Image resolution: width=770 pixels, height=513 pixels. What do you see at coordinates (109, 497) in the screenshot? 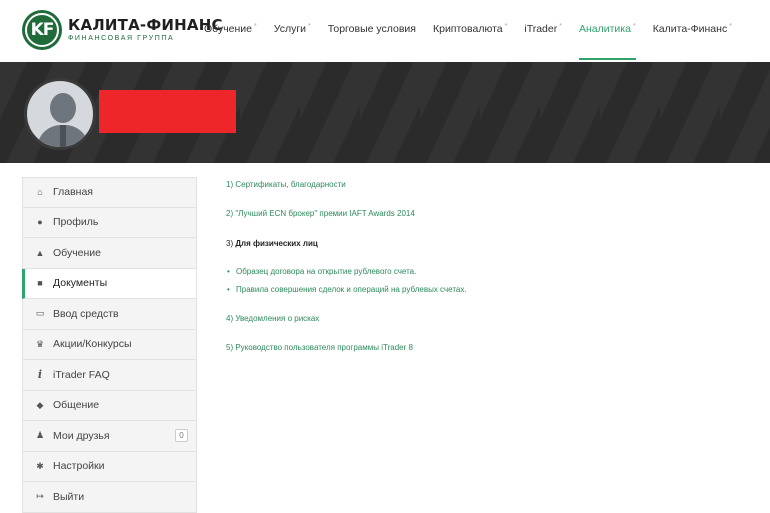
I see `sidebar-item-logout: ↦ Выйти` at bounding box center [109, 497].